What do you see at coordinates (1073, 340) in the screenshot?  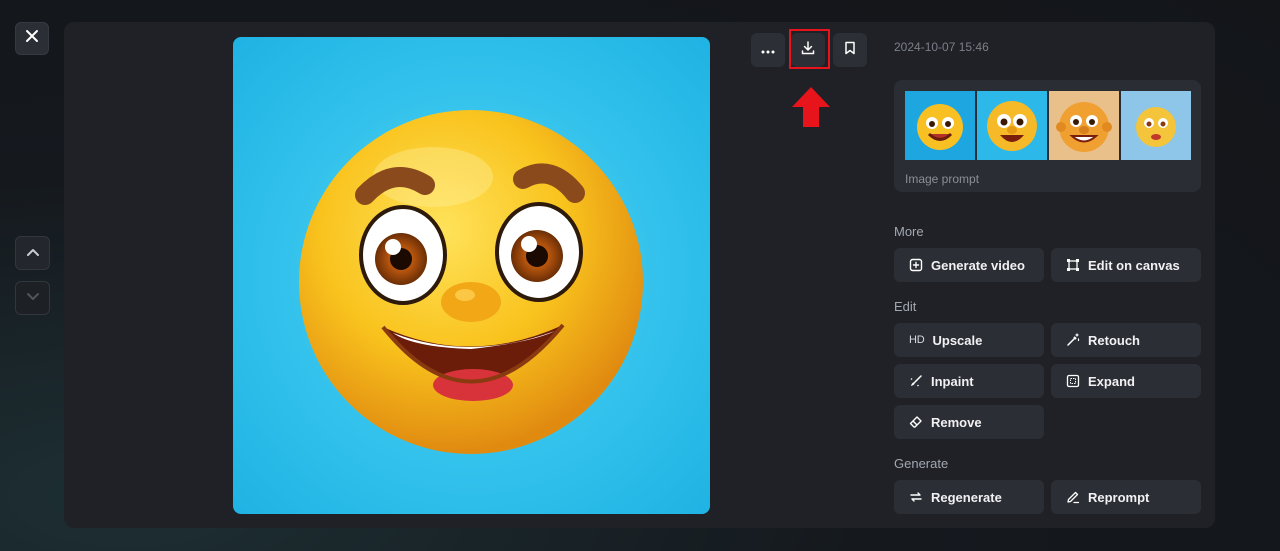 I see `magic-wand-icon` at bounding box center [1073, 340].